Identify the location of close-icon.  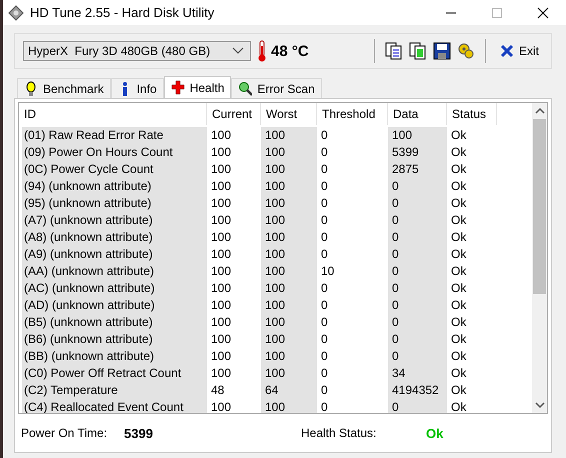
(507, 51).